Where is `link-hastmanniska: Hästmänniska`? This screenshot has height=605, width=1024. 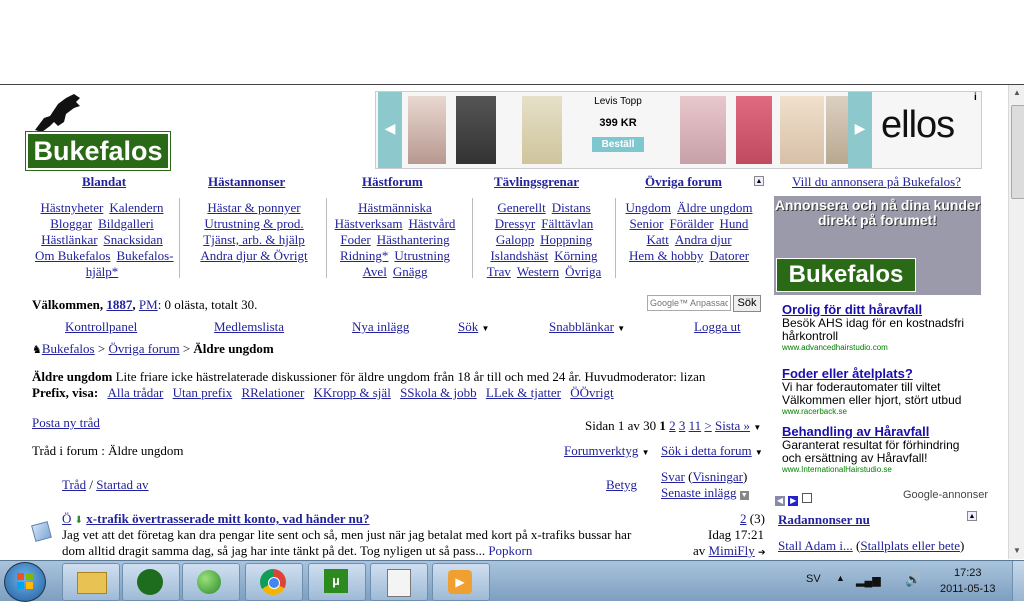
link-hastmanniska: Hästmänniska is located at coordinates (395, 207).